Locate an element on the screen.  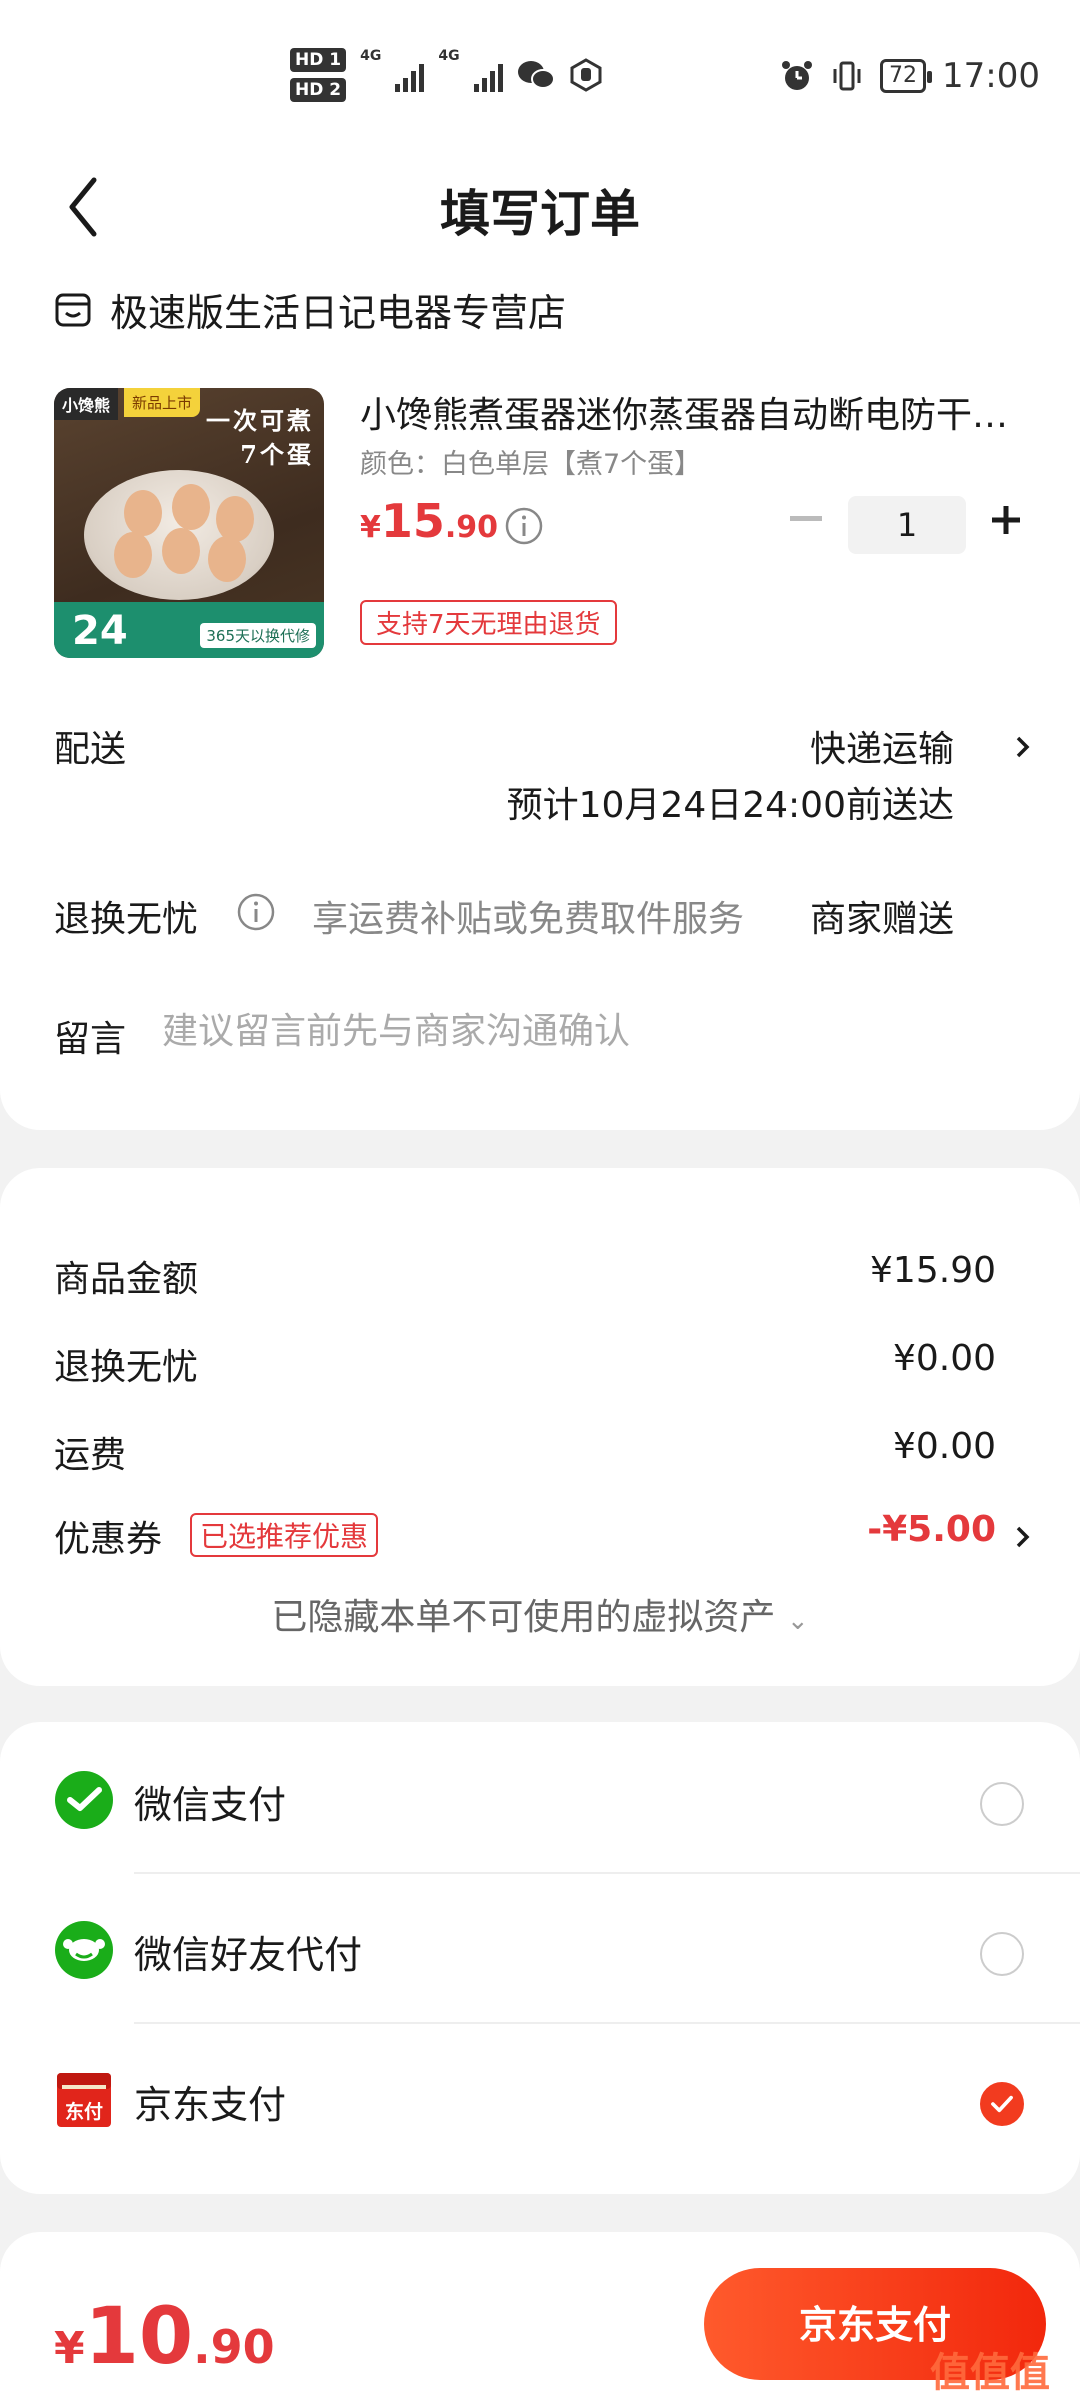
signal-2-icon is located at coordinates (488, 75).